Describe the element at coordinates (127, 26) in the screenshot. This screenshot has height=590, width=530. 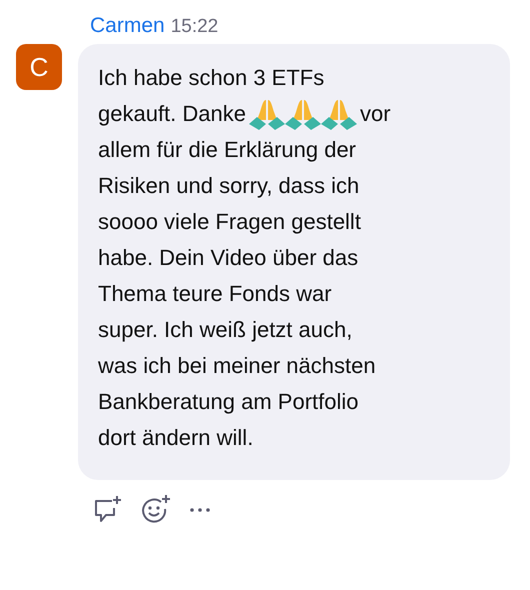
I see `author-name: Carmen` at that location.